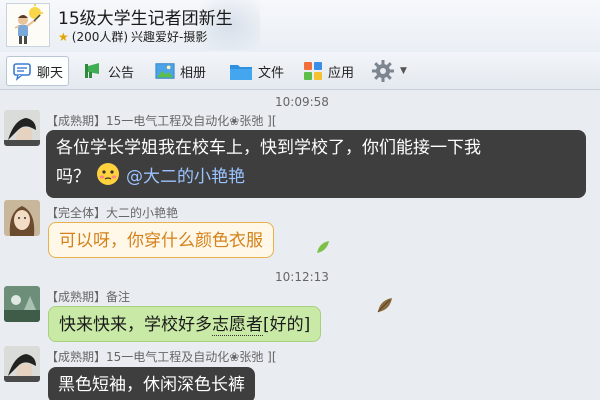 Image resolution: width=600 pixels, height=400 pixels. Describe the element at coordinates (108, 178) in the screenshot. I see `emoji-blush-icon` at that location.